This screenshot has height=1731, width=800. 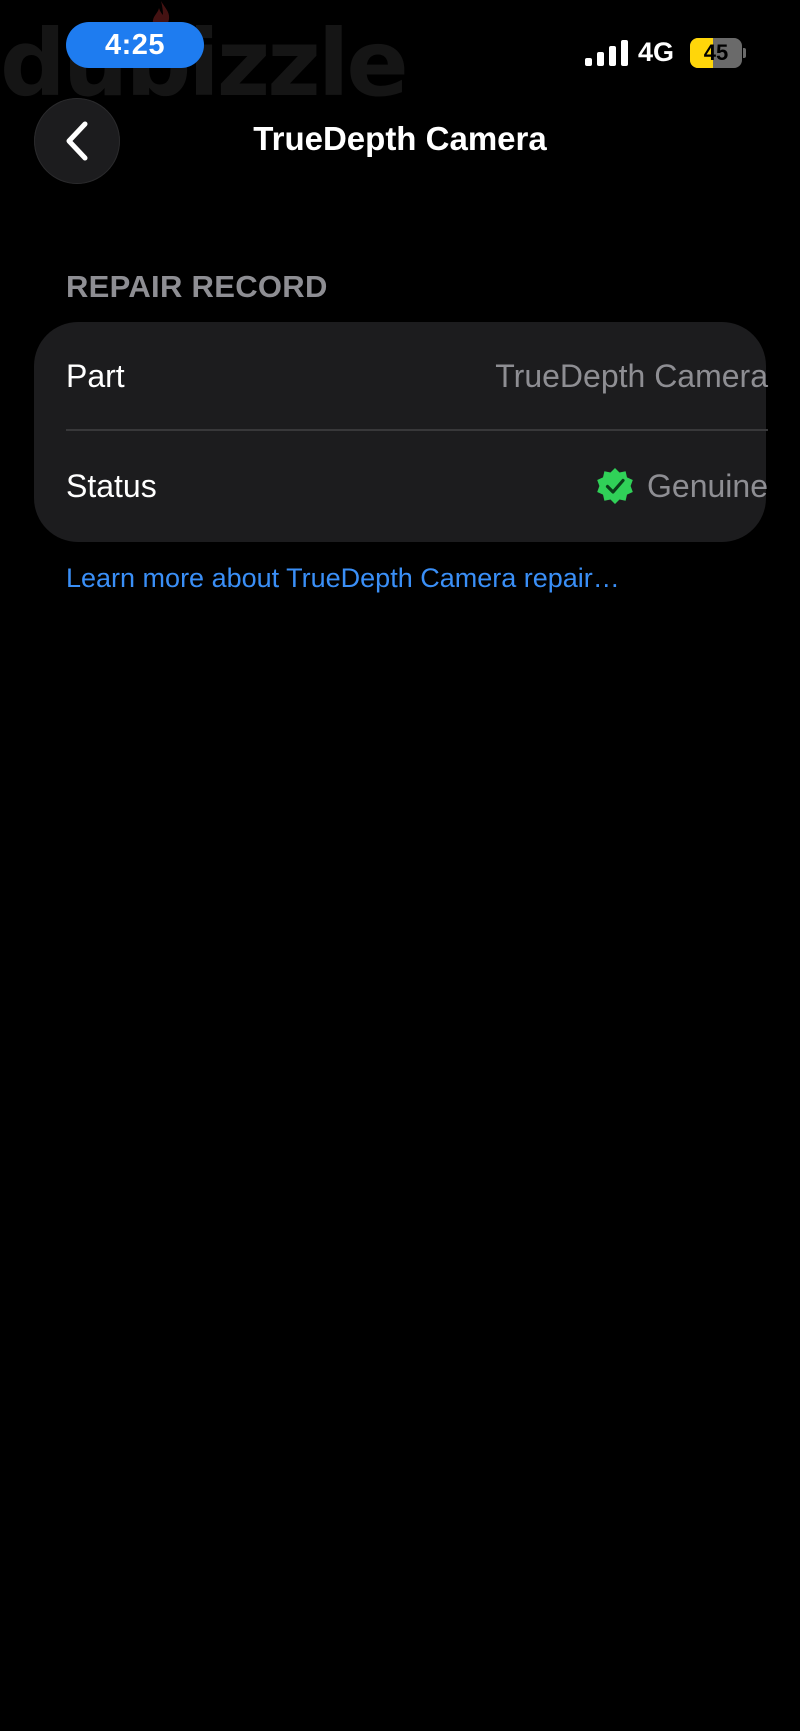 What do you see at coordinates (417, 486) in the screenshot?
I see `row-status: Status Genuine` at bounding box center [417, 486].